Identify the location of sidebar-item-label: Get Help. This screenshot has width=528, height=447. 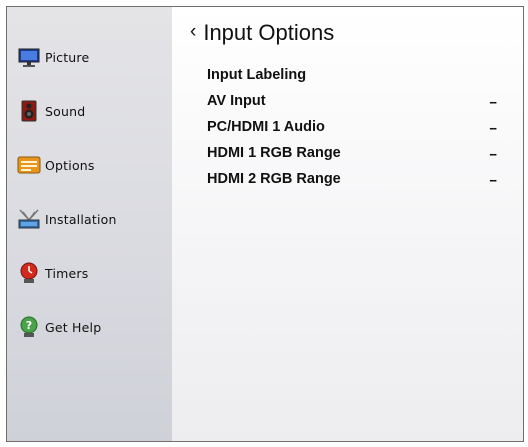
(73, 327).